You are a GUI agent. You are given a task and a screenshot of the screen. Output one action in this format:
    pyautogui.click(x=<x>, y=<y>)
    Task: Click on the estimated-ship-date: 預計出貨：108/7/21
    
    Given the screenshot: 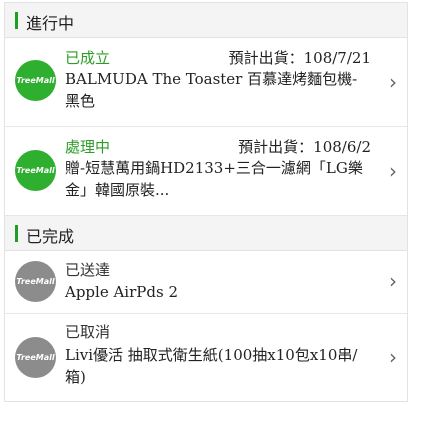 What is the action you would take?
    pyautogui.click(x=299, y=58)
    